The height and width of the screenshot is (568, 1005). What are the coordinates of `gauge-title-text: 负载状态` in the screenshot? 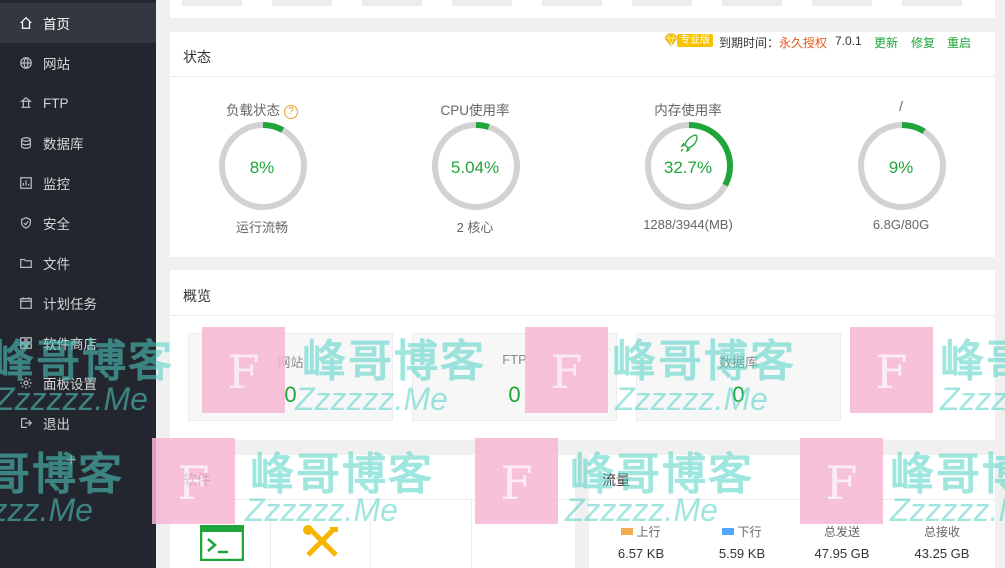 It's located at (253, 110).